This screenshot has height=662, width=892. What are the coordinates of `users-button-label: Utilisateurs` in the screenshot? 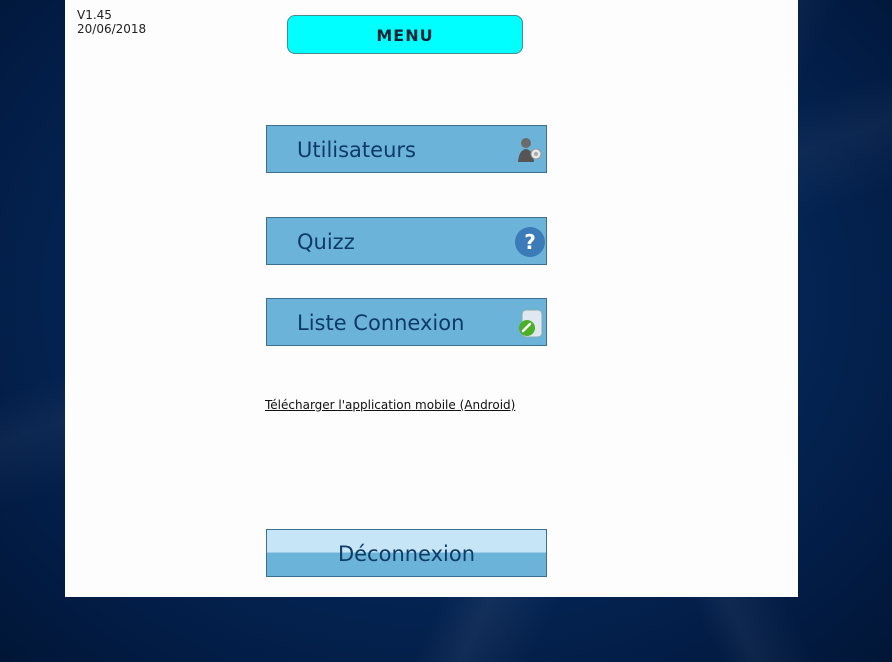 It's located at (356, 150).